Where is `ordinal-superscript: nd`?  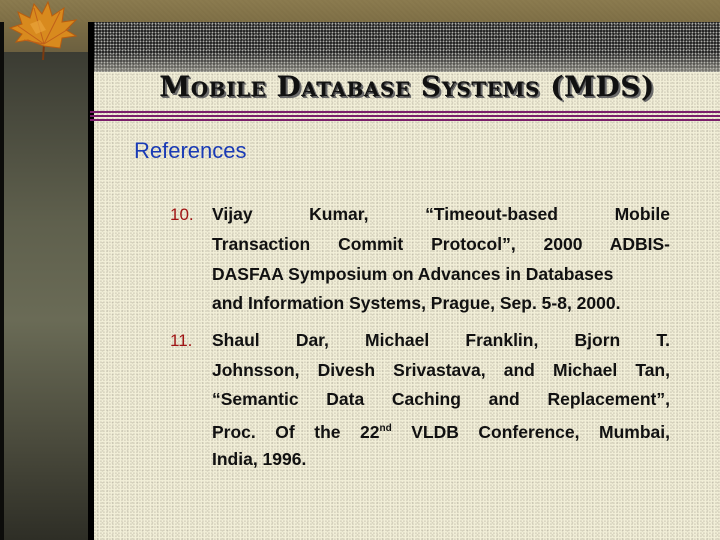 ordinal-superscript: nd is located at coordinates (385, 428).